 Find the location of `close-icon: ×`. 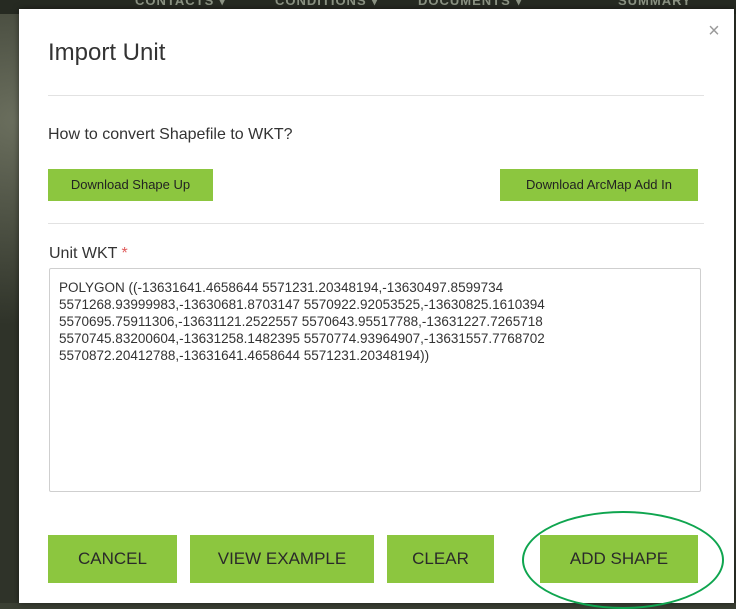

close-icon: × is located at coordinates (714, 31).